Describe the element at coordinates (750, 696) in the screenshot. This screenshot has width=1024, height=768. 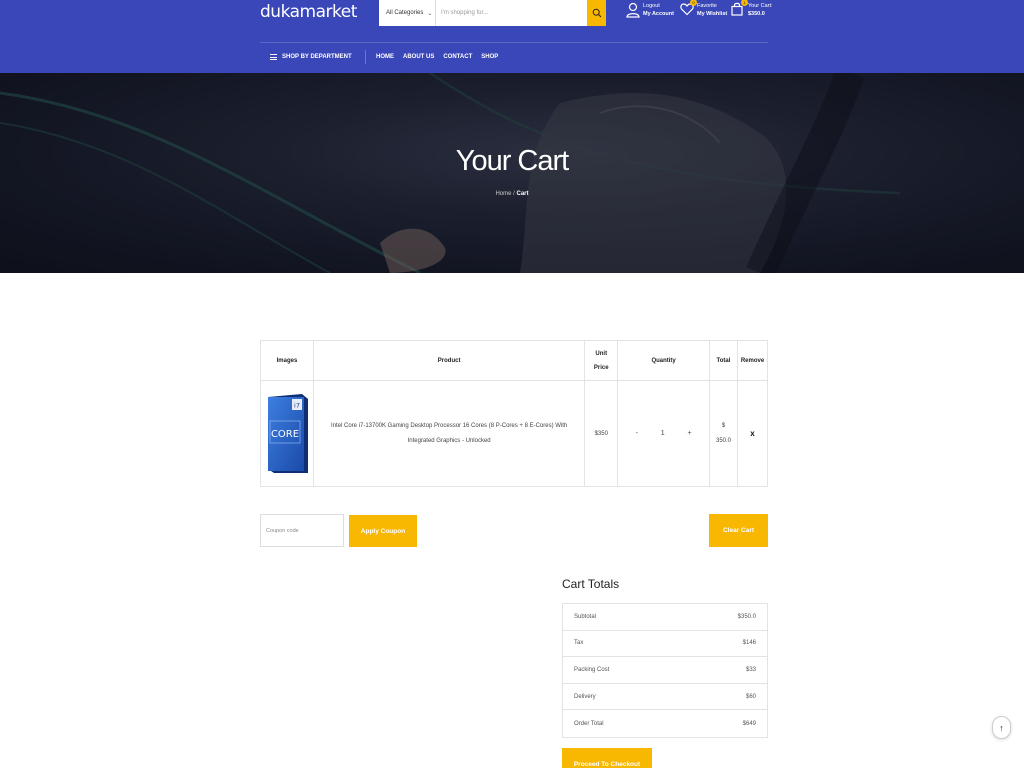
I see `delivery-value: $60` at that location.